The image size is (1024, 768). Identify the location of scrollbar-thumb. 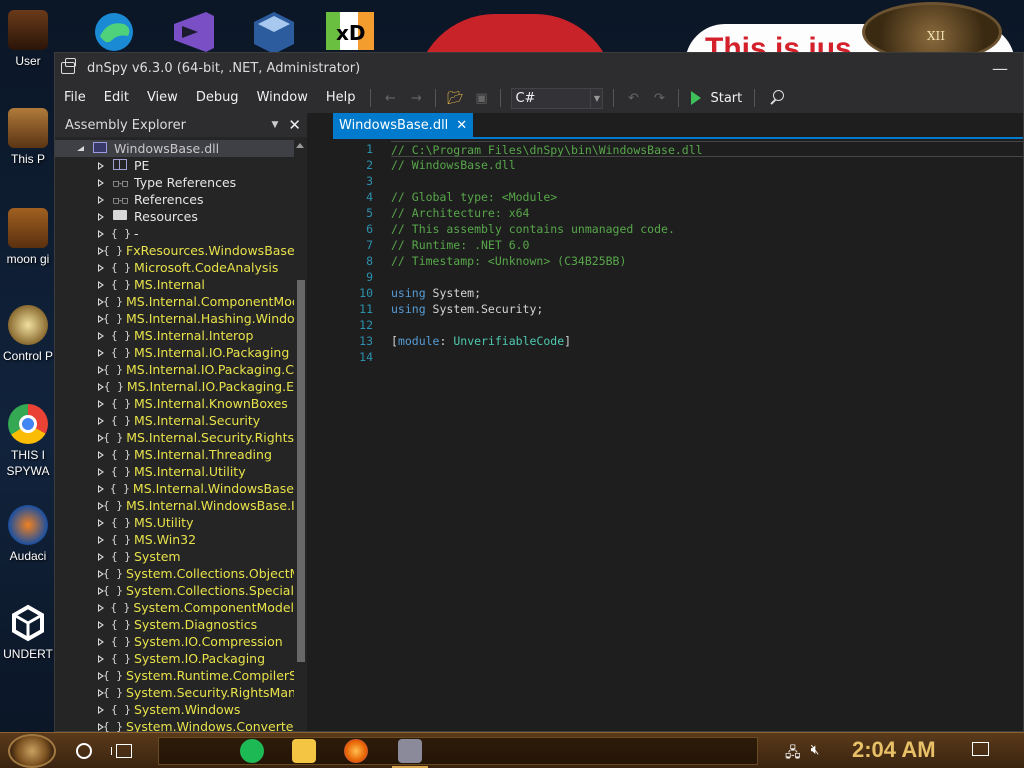
(301, 471).